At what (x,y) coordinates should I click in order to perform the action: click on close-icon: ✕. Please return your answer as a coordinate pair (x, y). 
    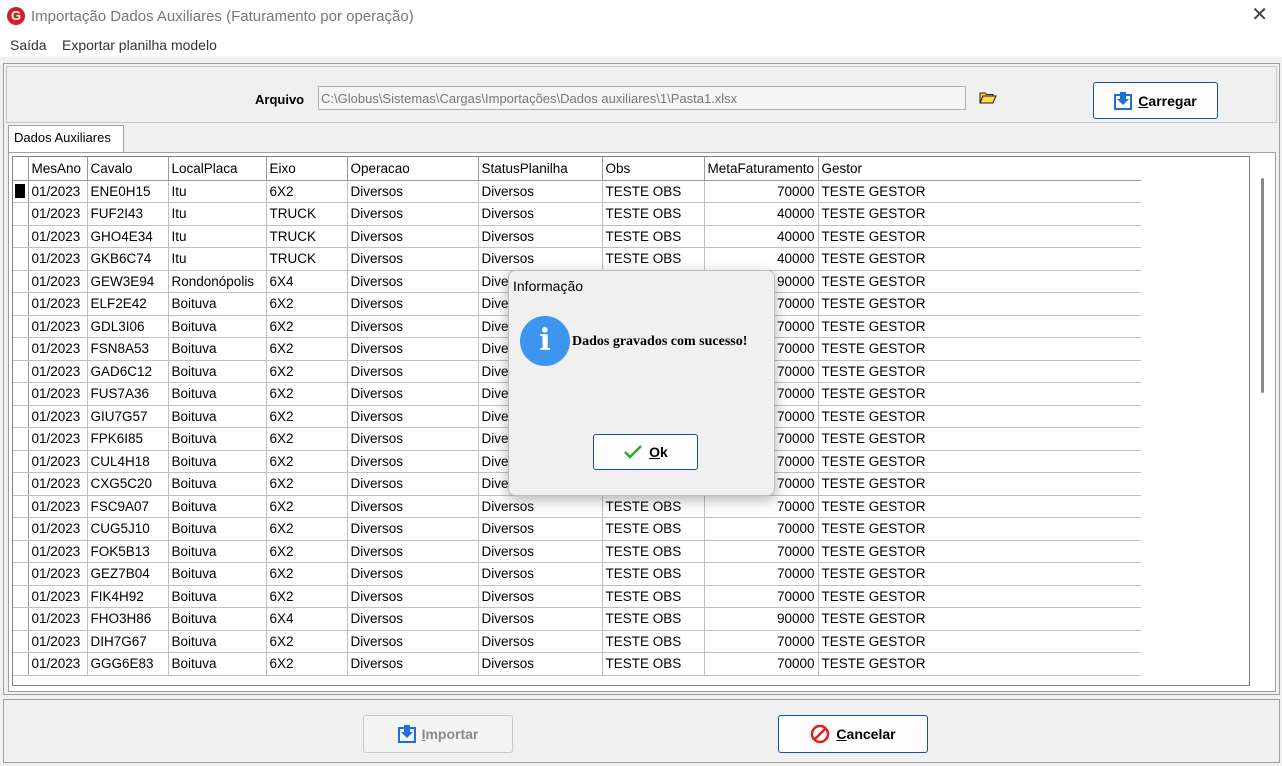
    Looking at the image, I should click on (1259, 15).